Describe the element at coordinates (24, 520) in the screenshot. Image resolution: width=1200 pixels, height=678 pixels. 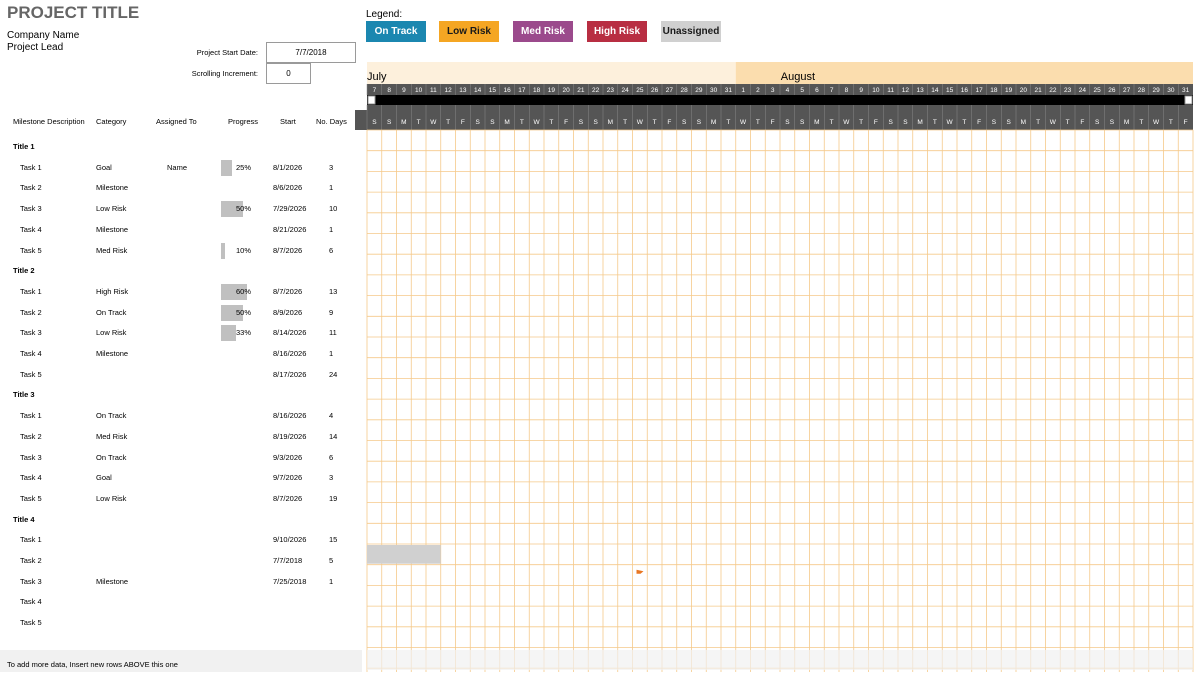
I see `section-title: Title 4` at that location.